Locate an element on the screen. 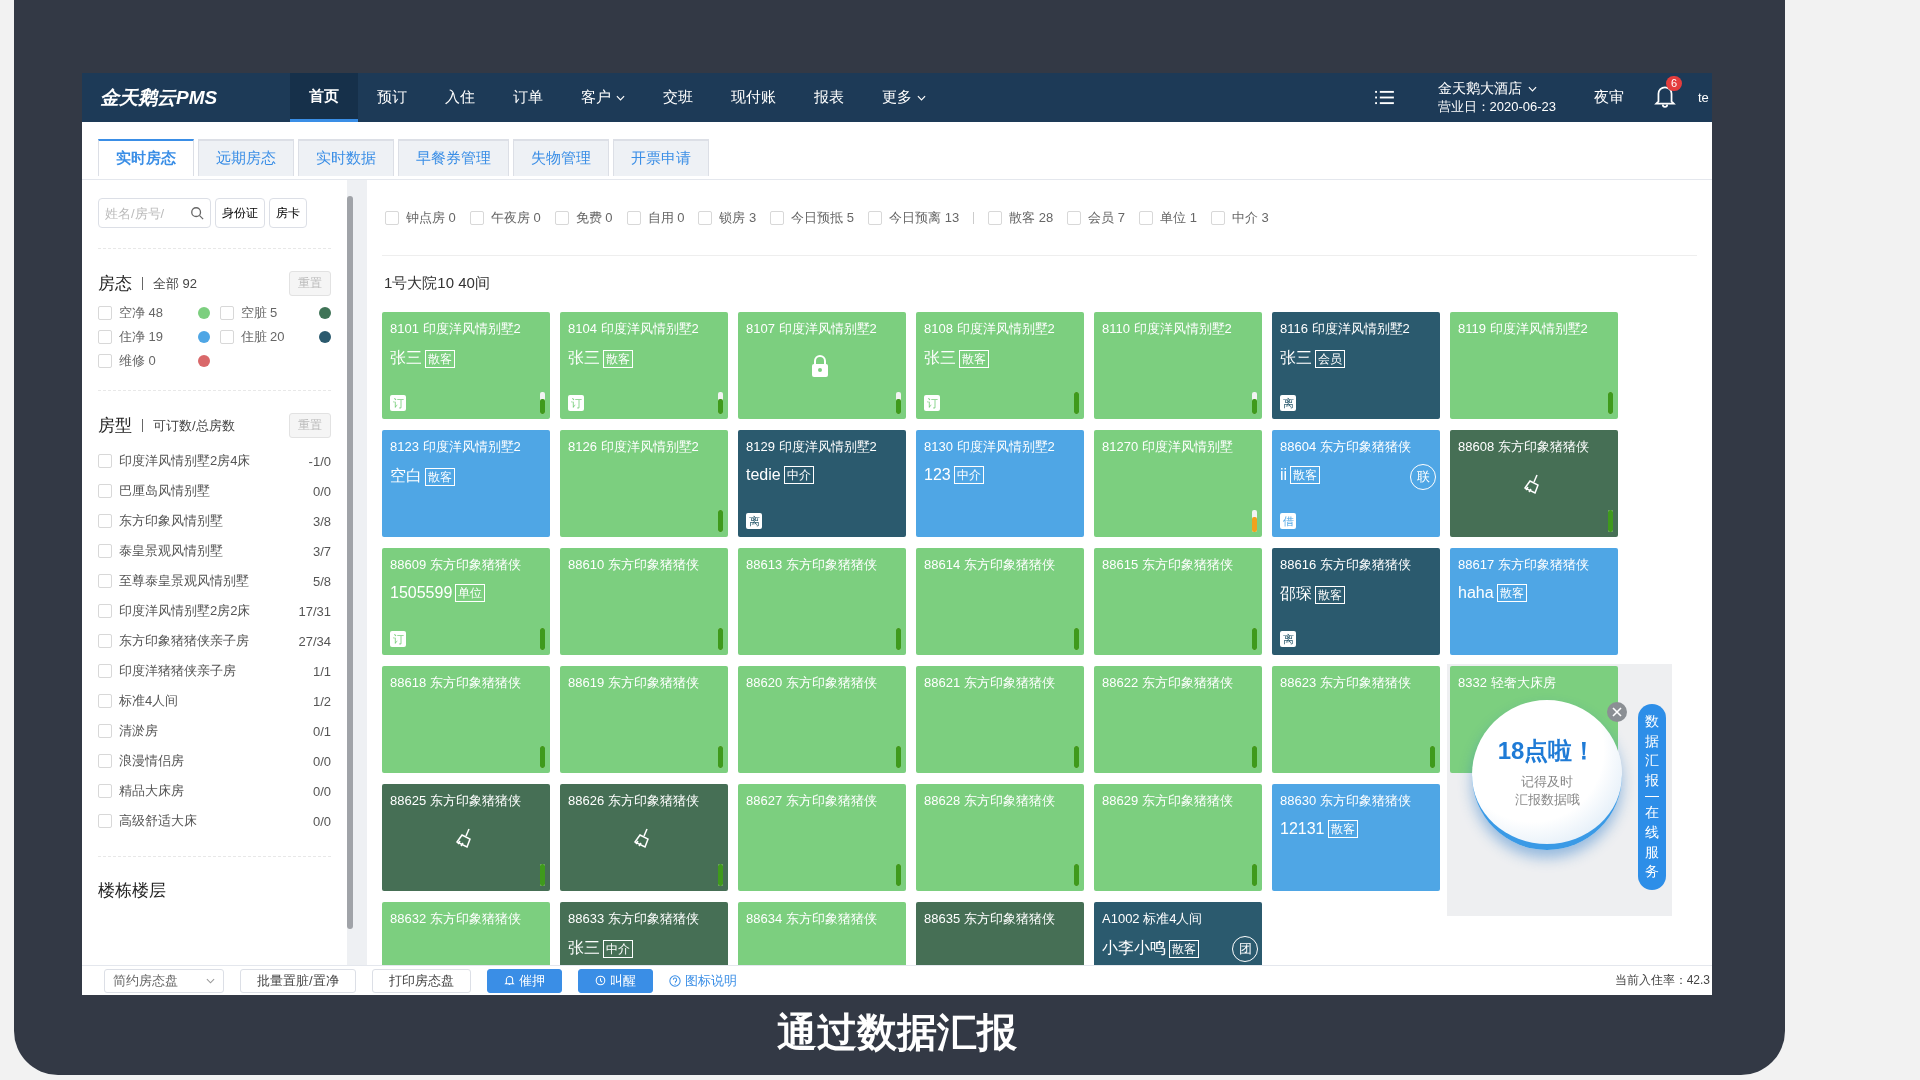 Image resolution: width=1920 pixels, height=1080 pixels. room-tile: 88625 东方印象猪猪侠 is located at coordinates (466, 837).